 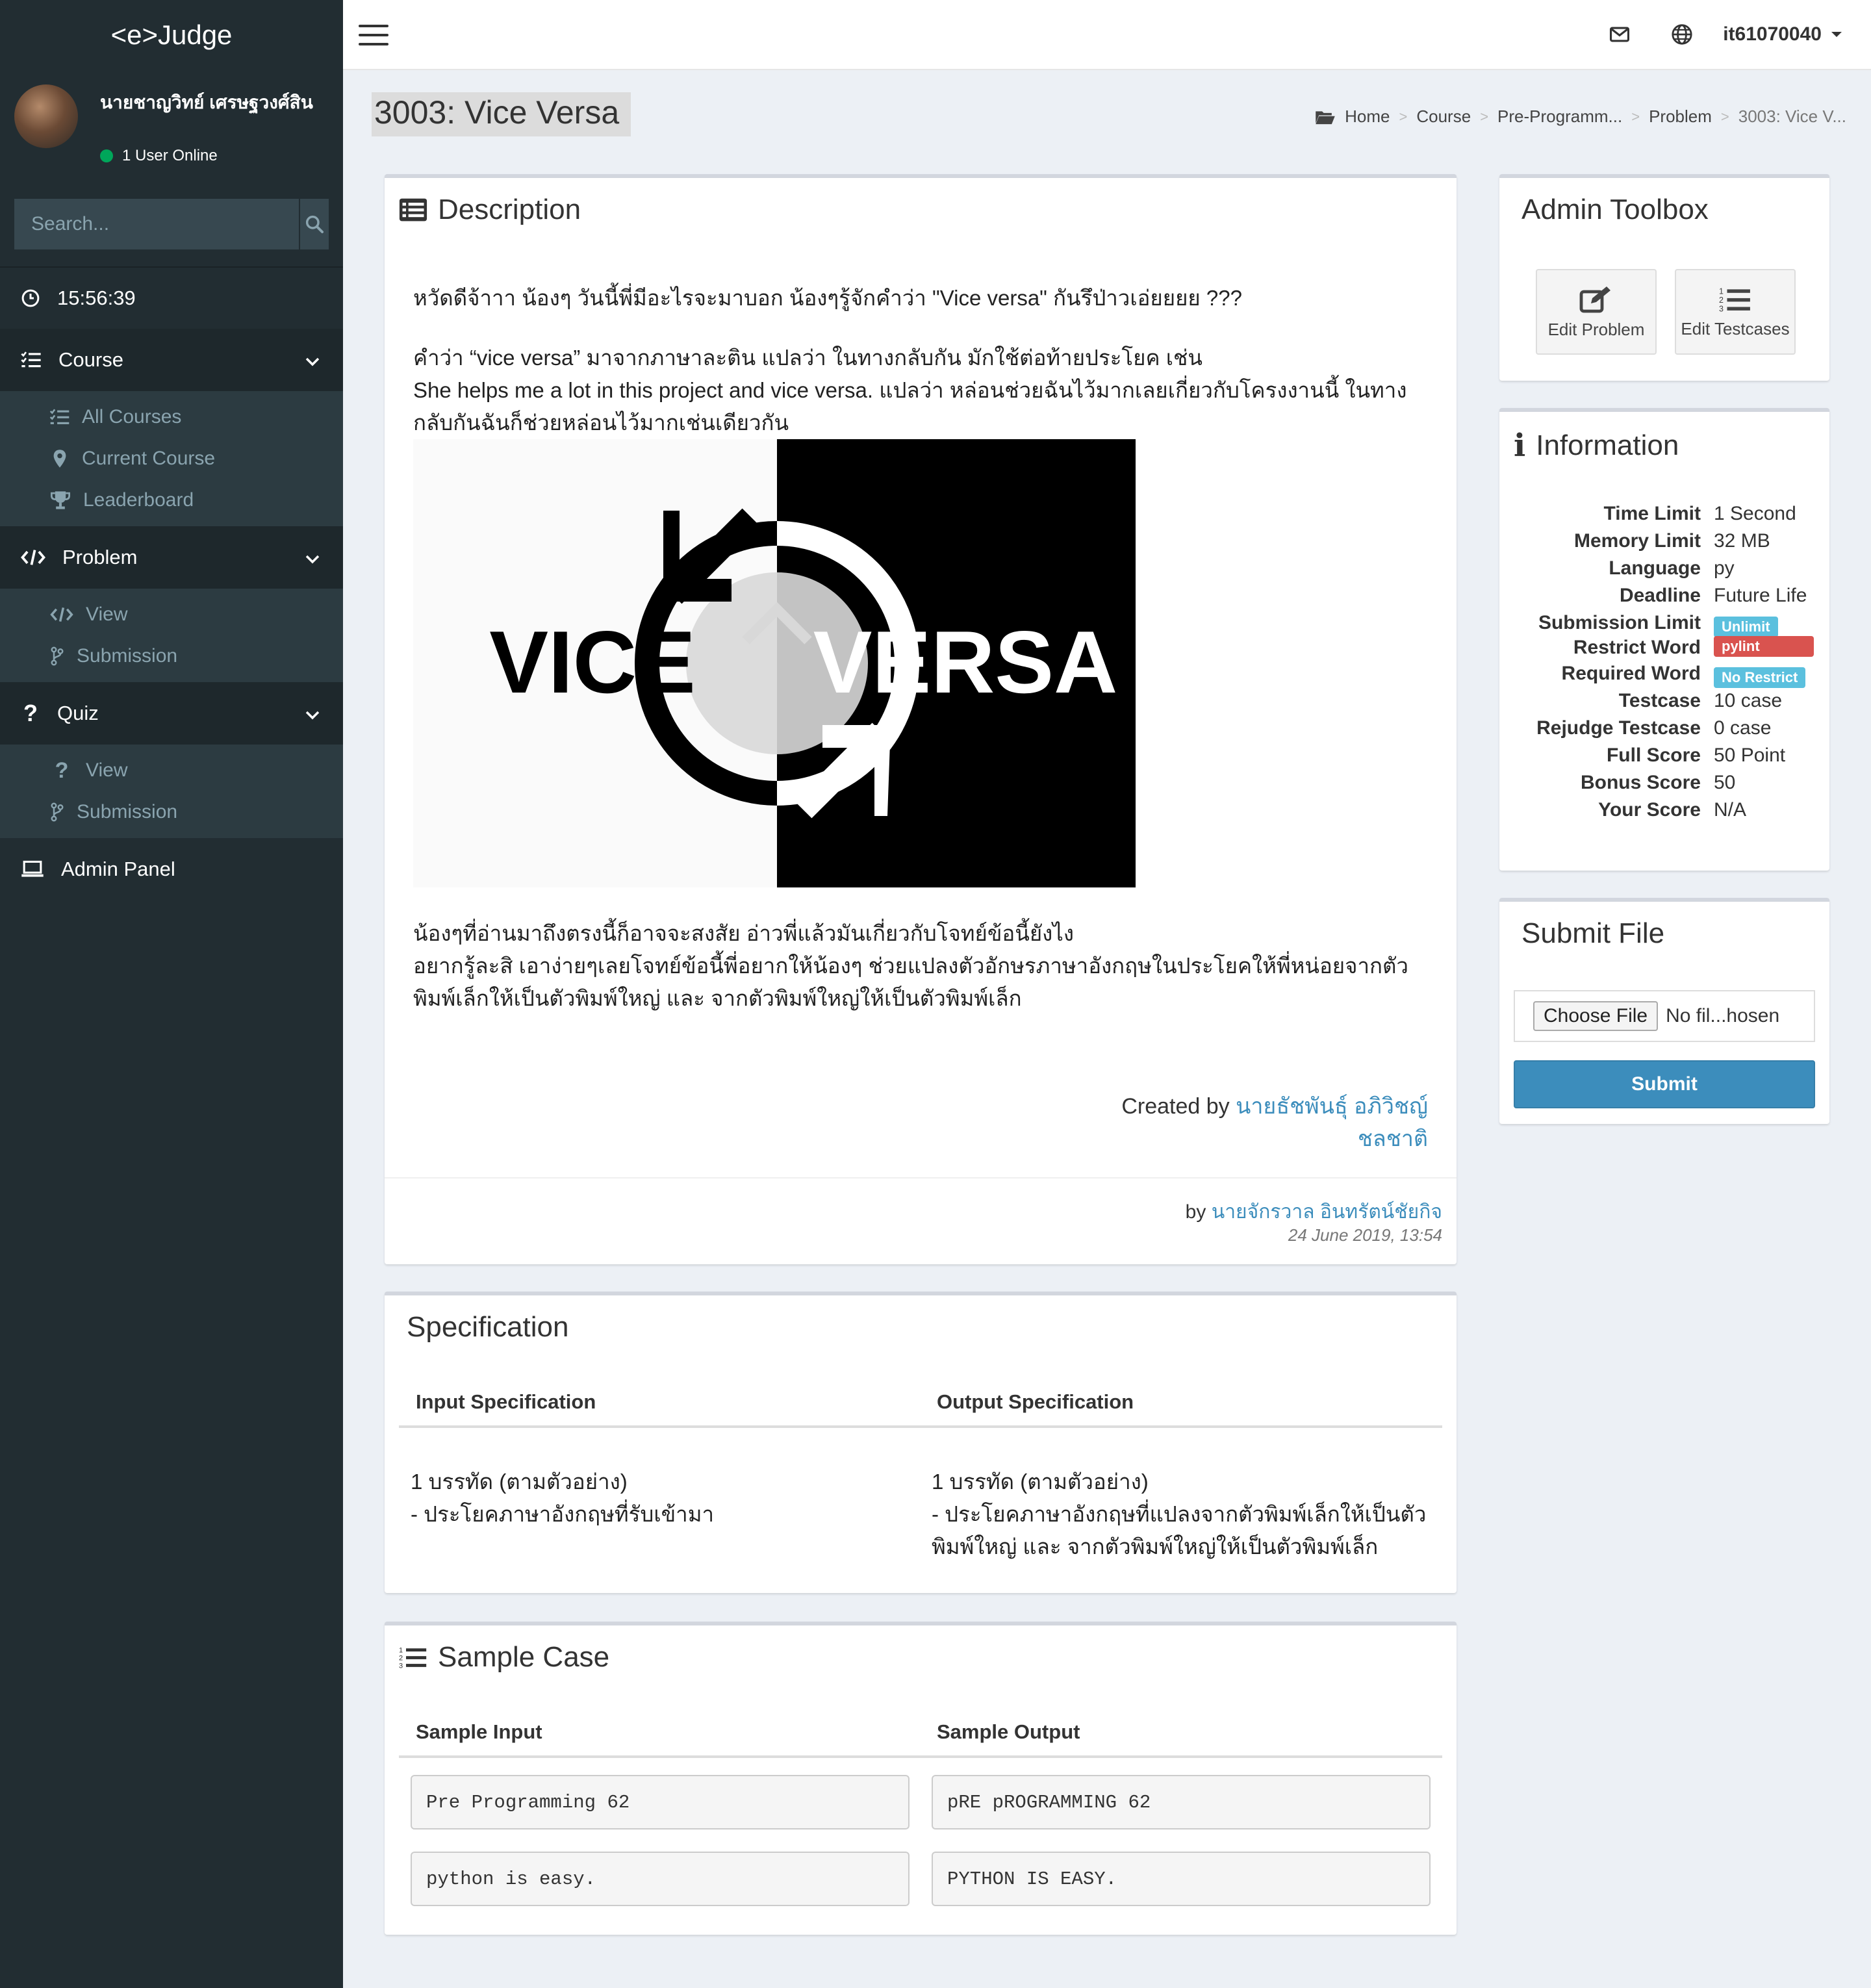 I want to click on author-link: นายธัชพันธุ์ อภิวิชญ์ชลชาติ, so click(x=1332, y=1122).